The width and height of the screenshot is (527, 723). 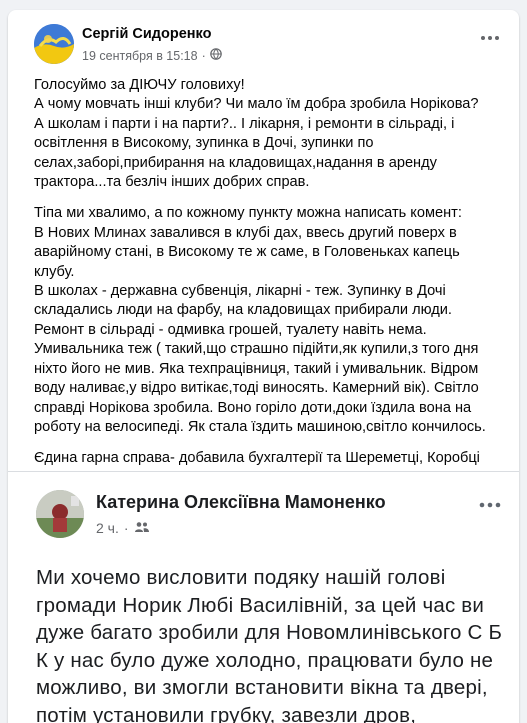 What do you see at coordinates (241, 502) in the screenshot?
I see `shared-author-name: Катерина Олексіївна Мамоненко` at bounding box center [241, 502].